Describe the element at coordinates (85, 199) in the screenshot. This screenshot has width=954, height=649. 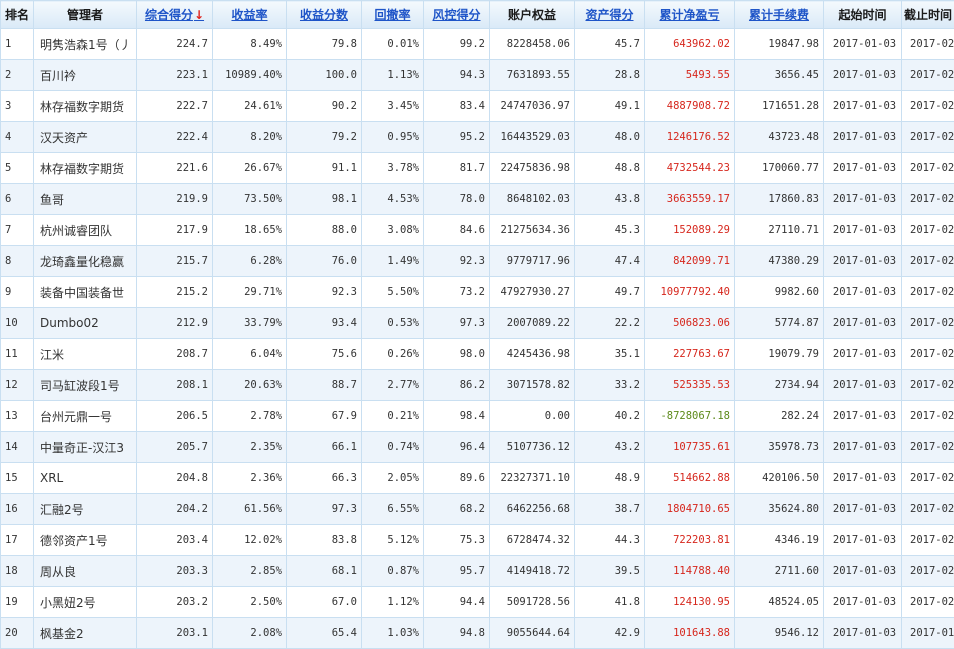
I see `manager-cell: 鱼哥` at that location.